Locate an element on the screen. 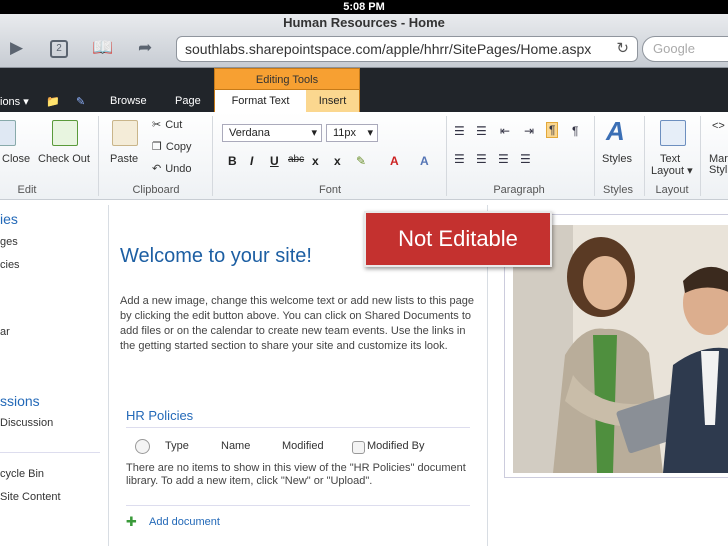  paste-button: Paste is located at coordinates (124, 159).